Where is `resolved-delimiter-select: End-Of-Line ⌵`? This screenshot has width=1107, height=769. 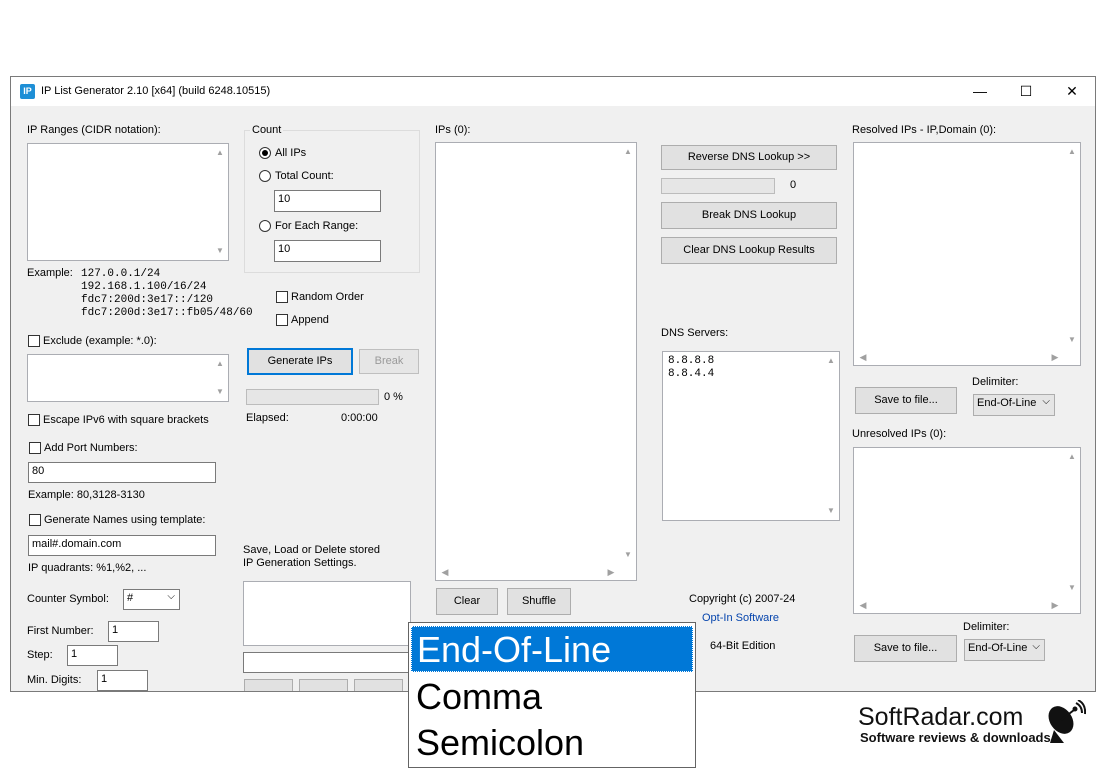
resolved-delimiter-select: End-Of-Line ⌵ is located at coordinates (1014, 405).